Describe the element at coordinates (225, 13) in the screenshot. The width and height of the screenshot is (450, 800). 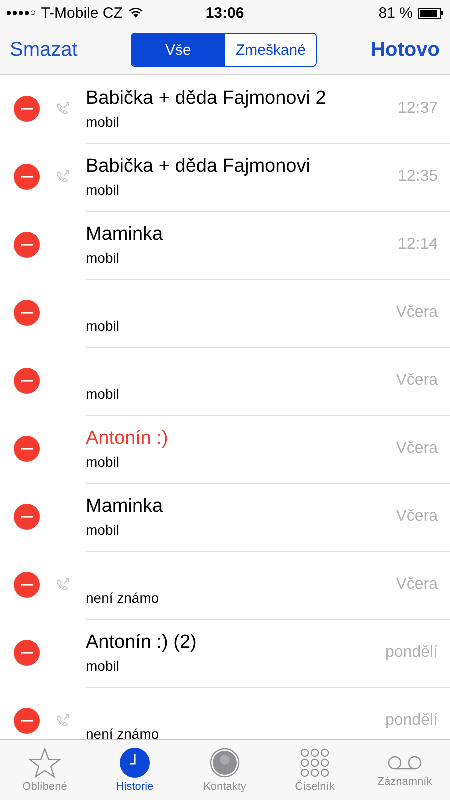
I see `clock-time: 13:06` at that location.